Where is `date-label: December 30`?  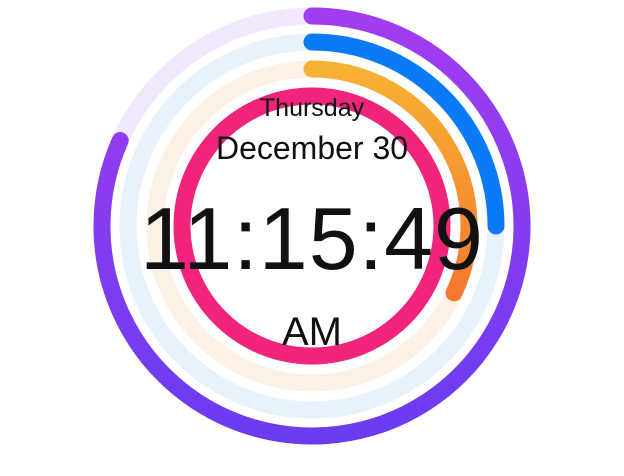
date-label: December 30 is located at coordinates (312, 148).